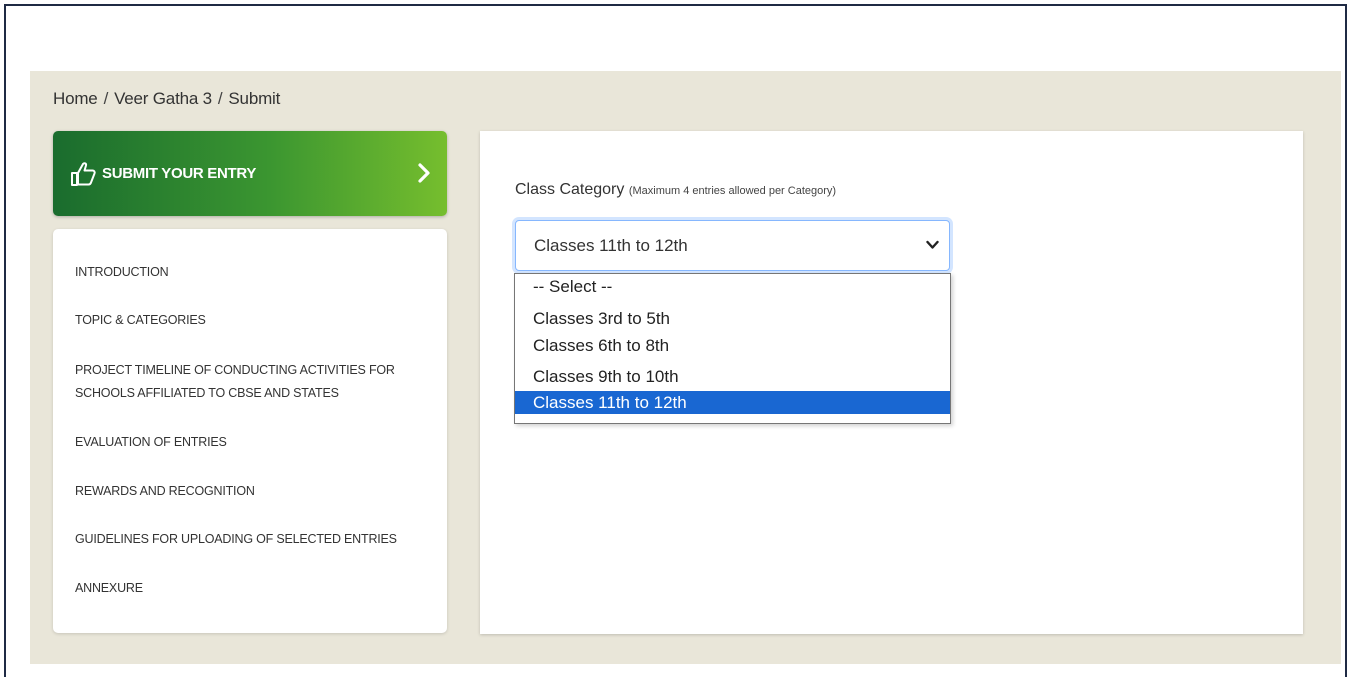 The height and width of the screenshot is (677, 1351). Describe the element at coordinates (83, 174) in the screenshot. I see `thumbs-up-hand-icon` at that location.